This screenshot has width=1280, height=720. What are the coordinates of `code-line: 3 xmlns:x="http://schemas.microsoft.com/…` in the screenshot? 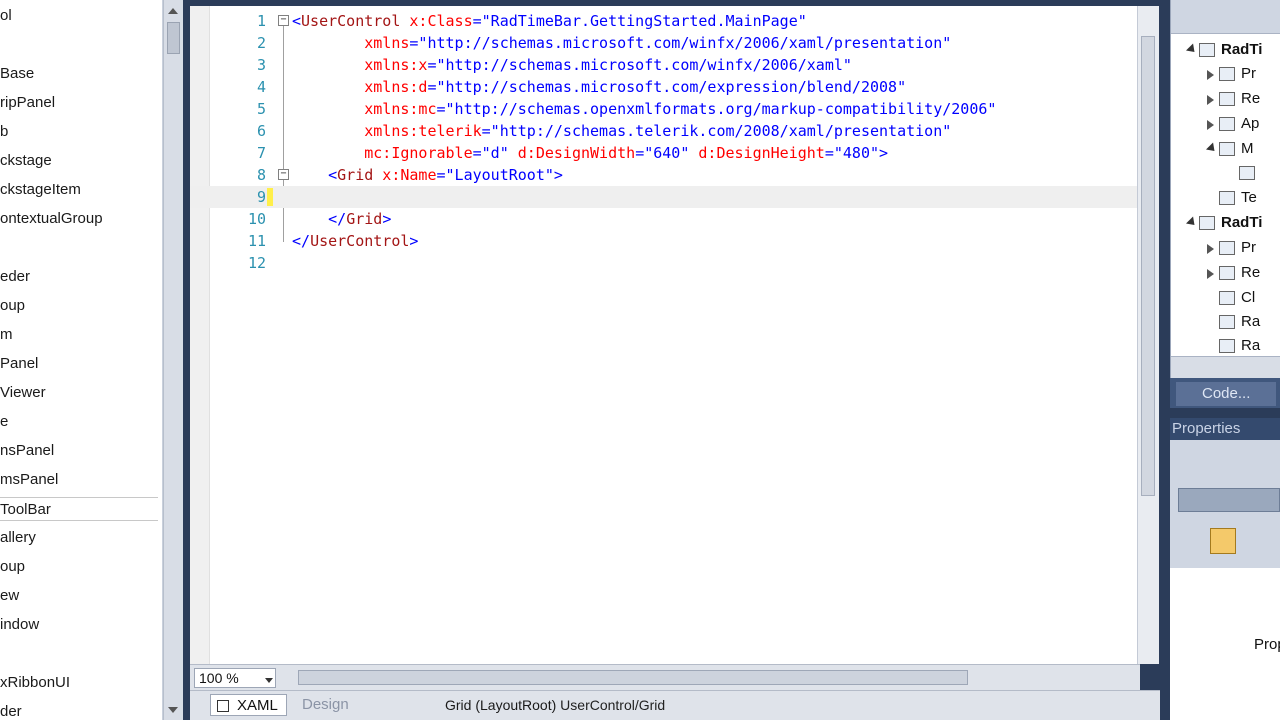 It's located at (665, 65).